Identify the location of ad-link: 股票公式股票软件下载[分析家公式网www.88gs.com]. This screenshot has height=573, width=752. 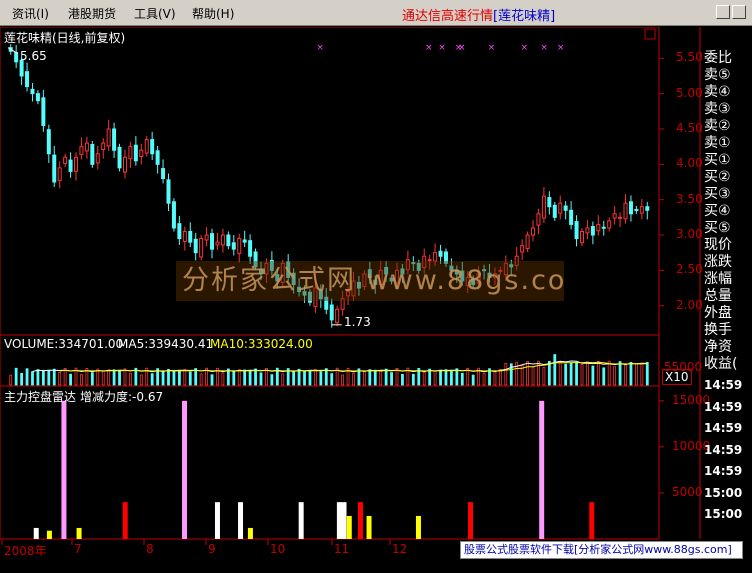
(601, 550).